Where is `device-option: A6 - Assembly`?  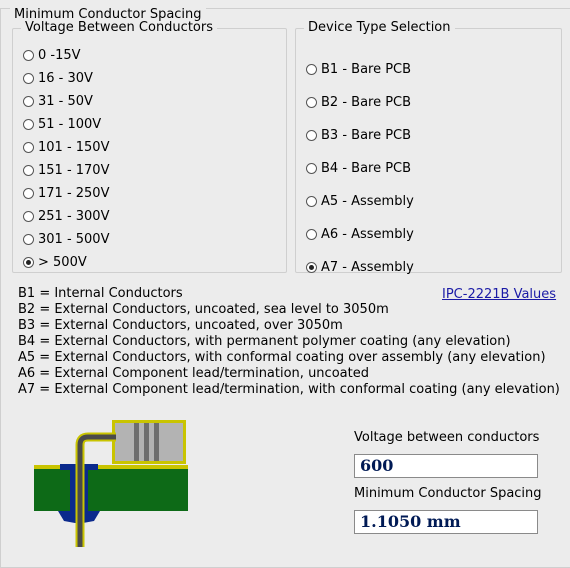
device-option: A6 - Assembly is located at coordinates (360, 234).